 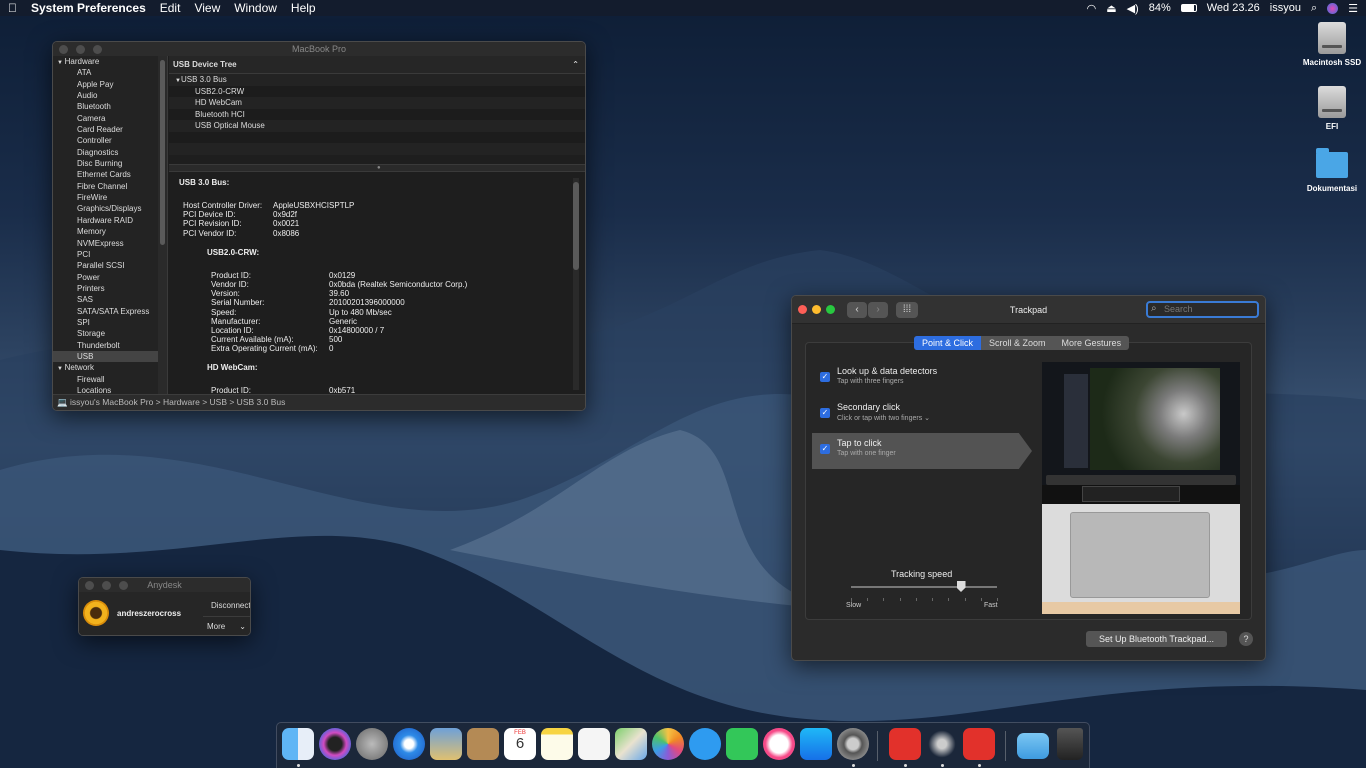 I want to click on dock-calendar-icon: FEB 6, so click(x=520, y=744).